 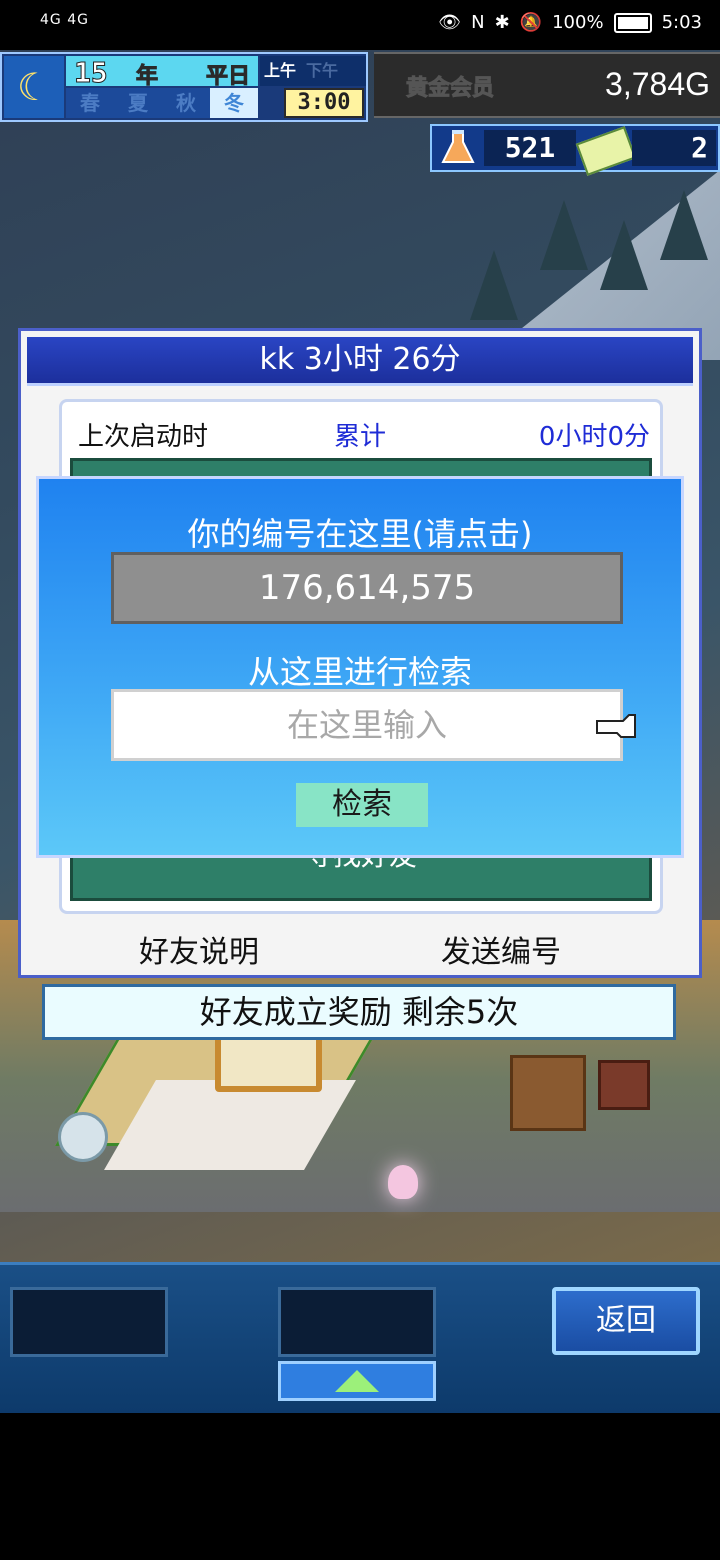 I want to click on expand-menu-button, so click(x=357, y=1381).